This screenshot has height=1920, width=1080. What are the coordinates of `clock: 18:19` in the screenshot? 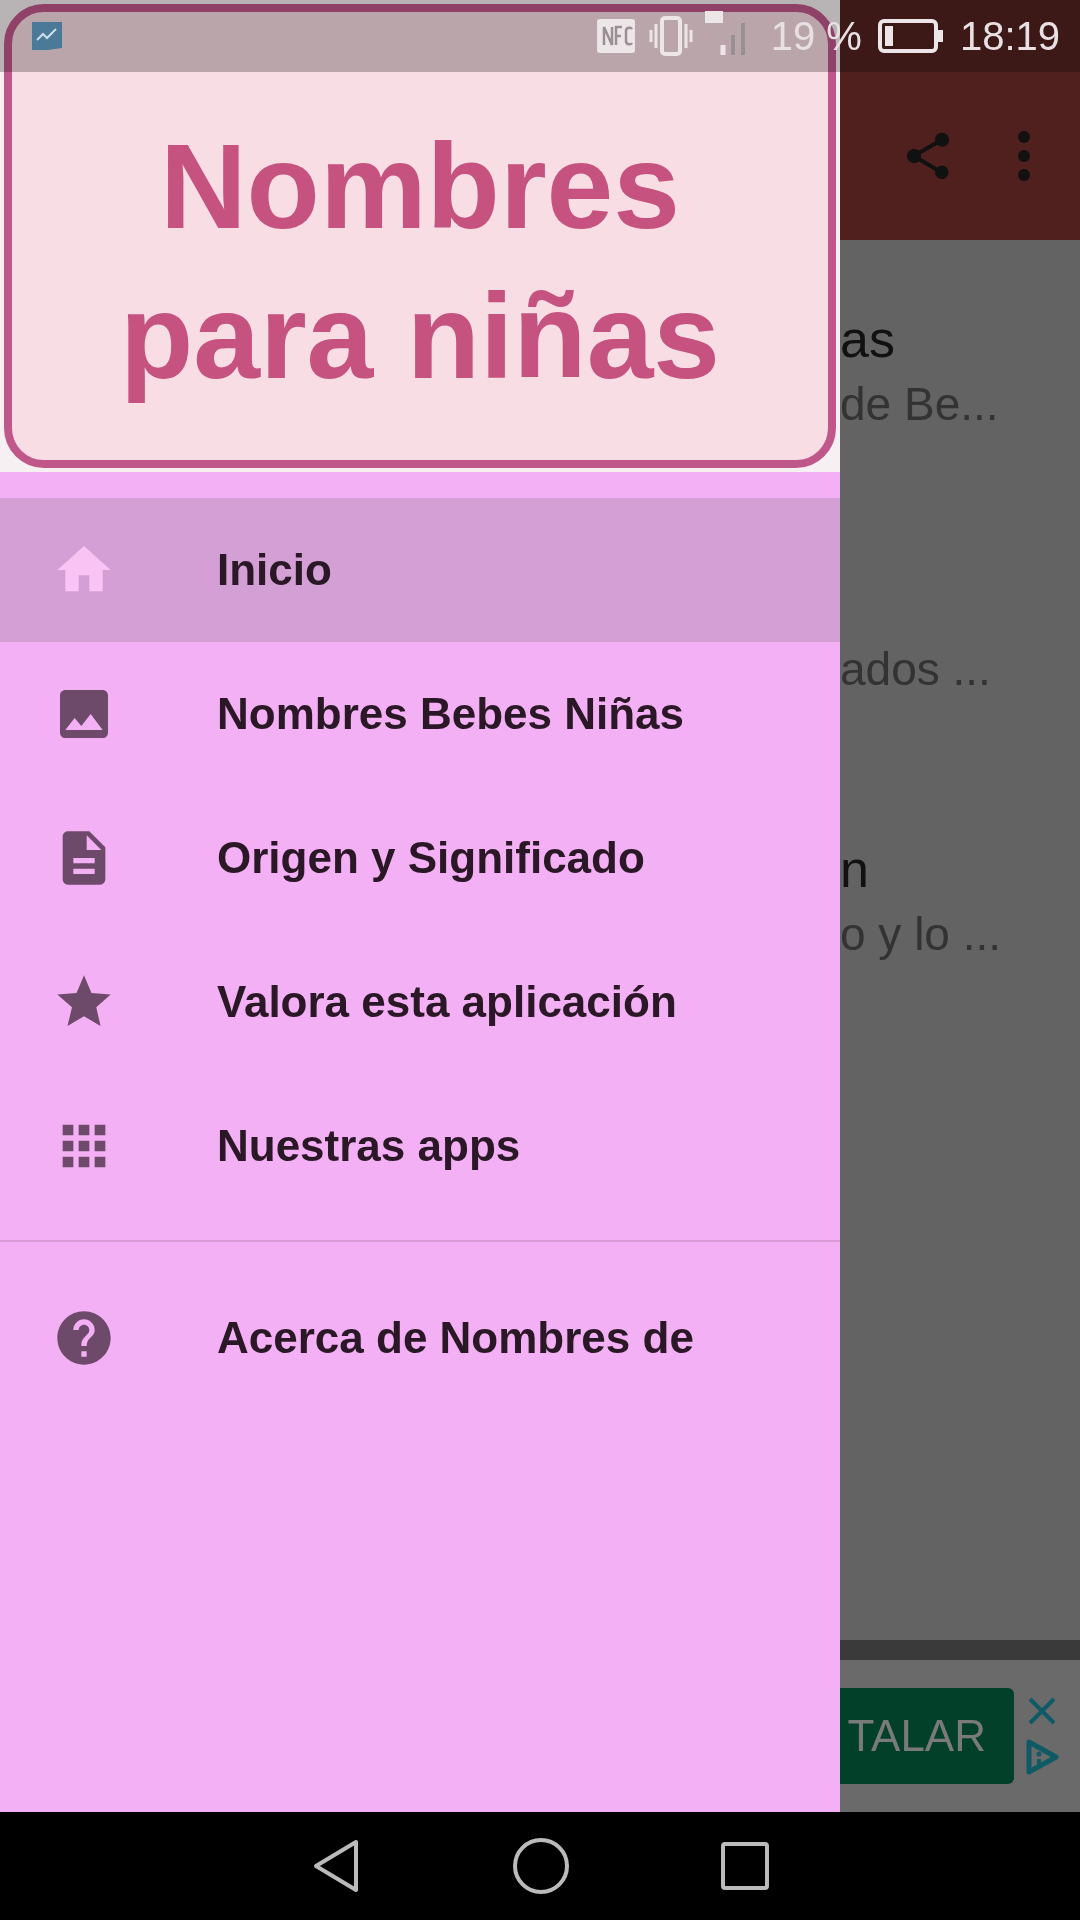 It's located at (1009, 36).